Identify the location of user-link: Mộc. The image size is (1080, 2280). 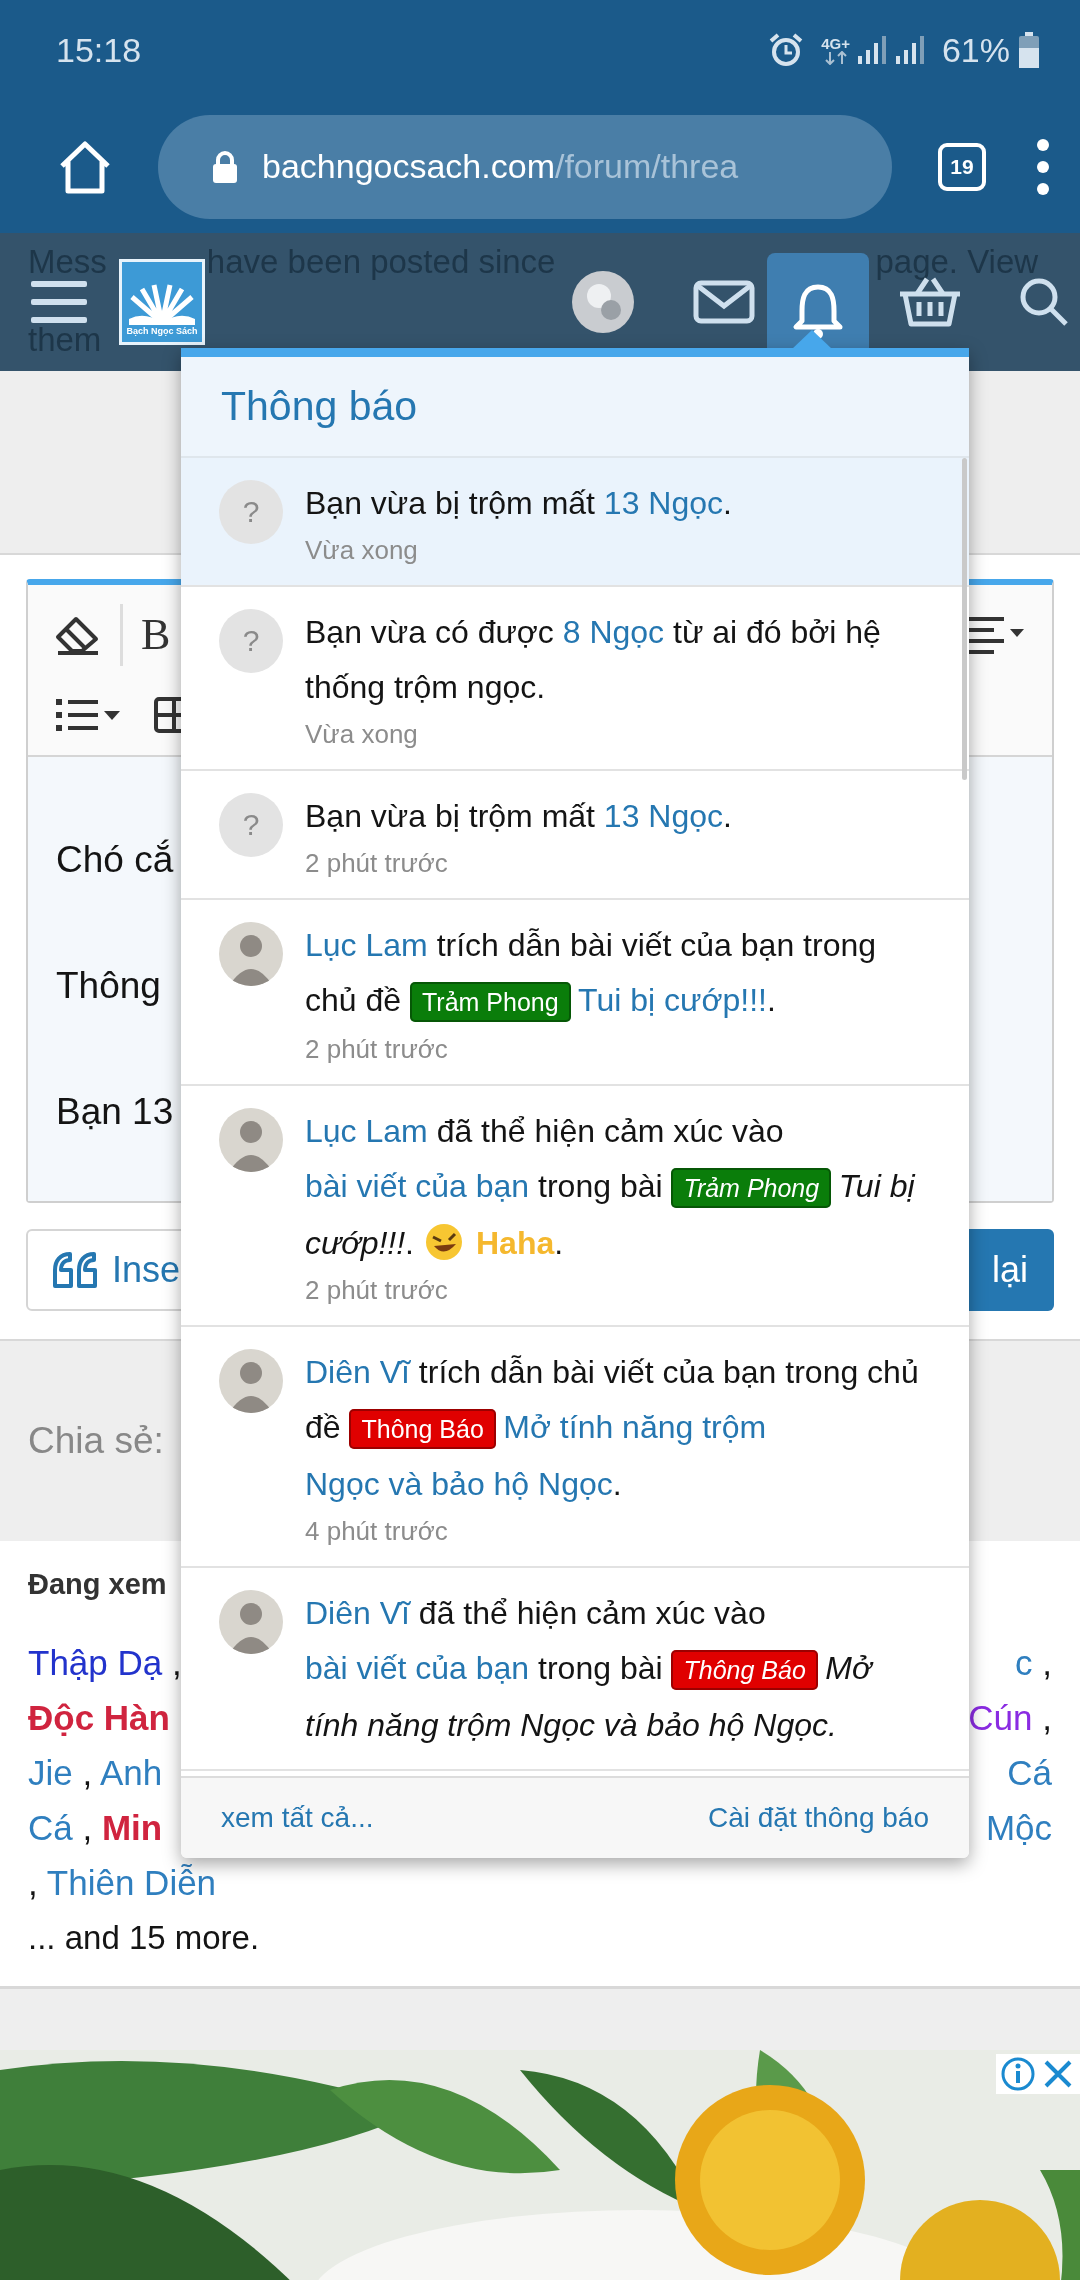
(1018, 1827).